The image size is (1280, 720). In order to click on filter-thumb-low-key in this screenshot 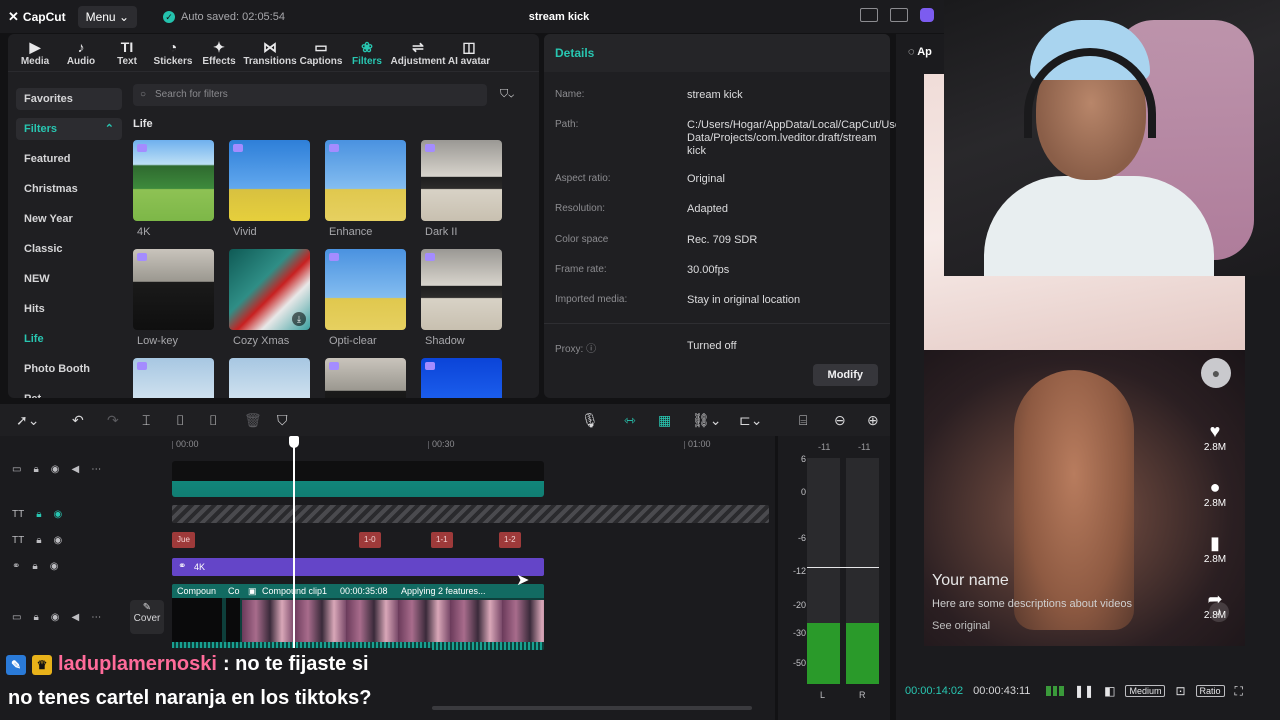, I will do `click(173, 289)`.